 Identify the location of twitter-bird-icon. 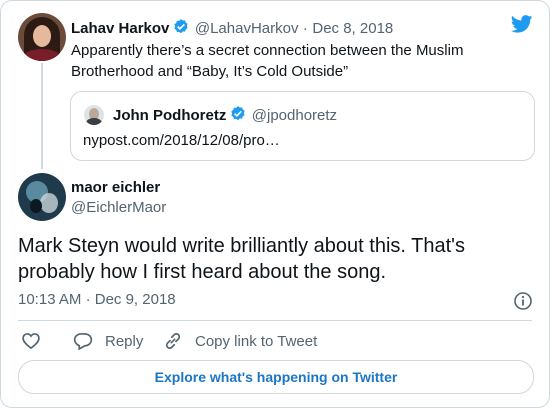
(521, 26).